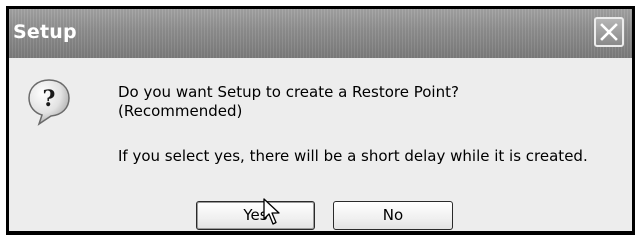 The height and width of the screenshot is (243, 643). I want to click on message-recommended: (Recommended), so click(180, 111).